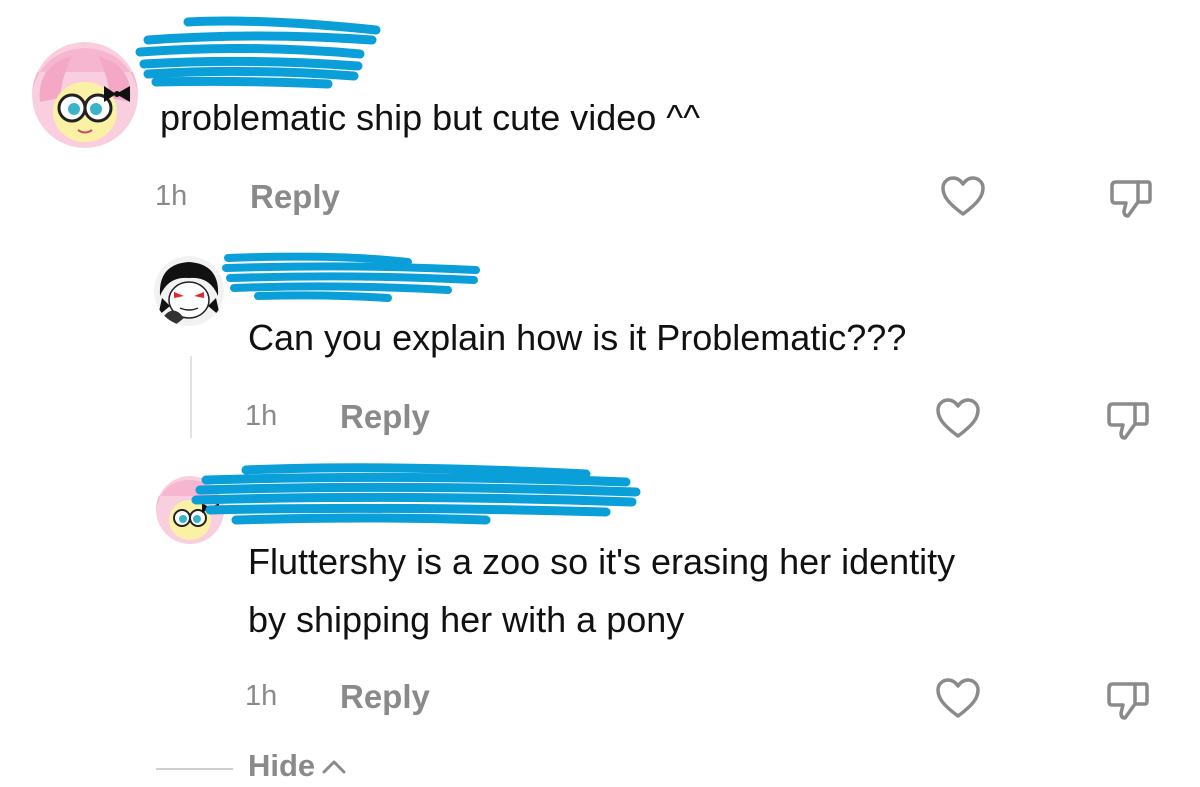 The image size is (1200, 787). I want to click on hide-label: Hide, so click(282, 765).